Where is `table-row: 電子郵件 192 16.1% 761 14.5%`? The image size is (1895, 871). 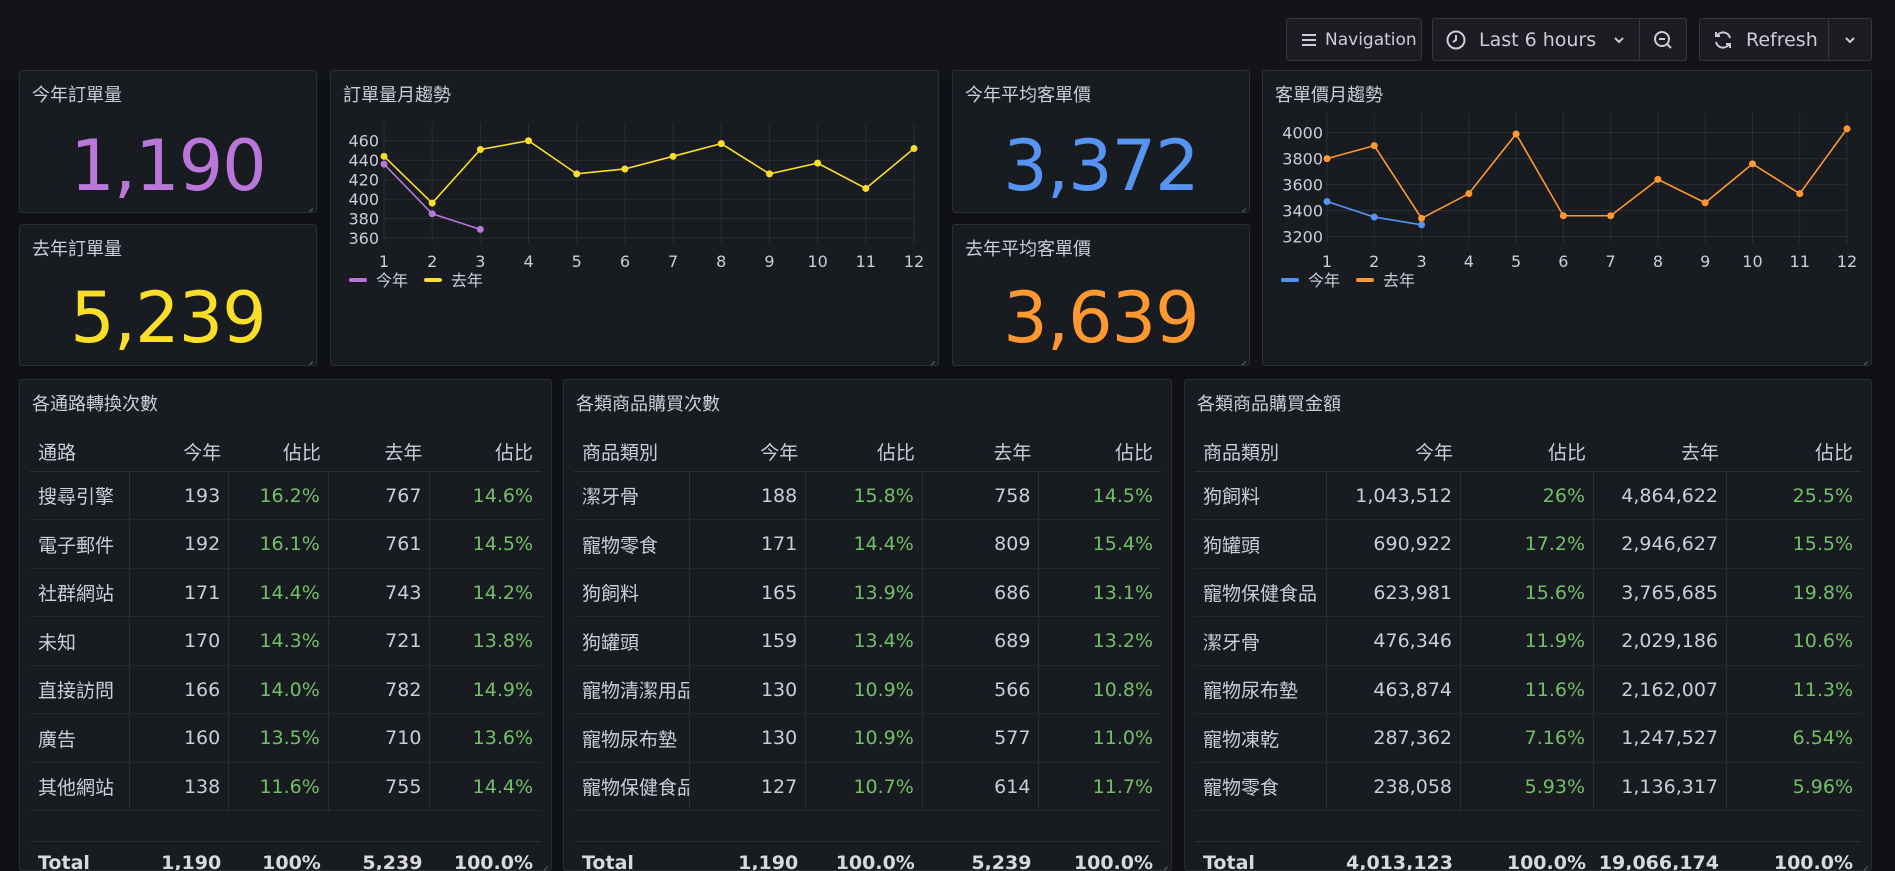 table-row: 電子郵件 192 16.1% 761 14.5% is located at coordinates (285, 544).